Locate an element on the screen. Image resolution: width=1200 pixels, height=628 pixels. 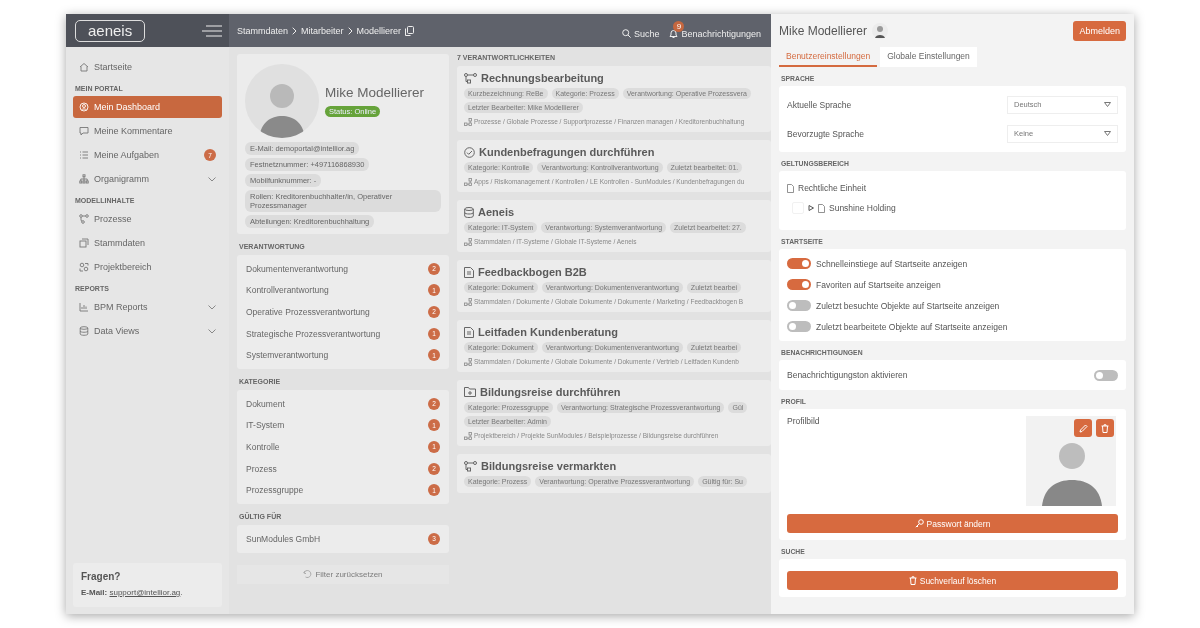
setting-label: Zuletzt bearbeitete Objekte auf Startseite anzeigen is located at coordinates (912, 326).